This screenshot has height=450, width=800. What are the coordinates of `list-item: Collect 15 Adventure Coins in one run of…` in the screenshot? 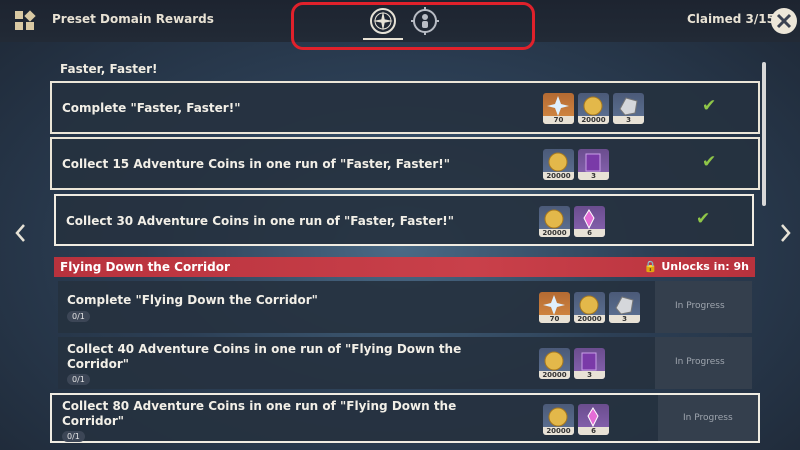 It's located at (405, 163).